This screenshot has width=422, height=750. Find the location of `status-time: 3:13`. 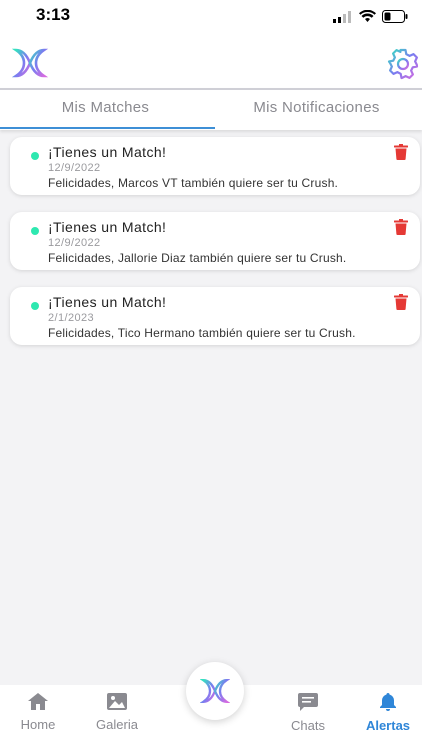

status-time: 3:13 is located at coordinates (53, 14).